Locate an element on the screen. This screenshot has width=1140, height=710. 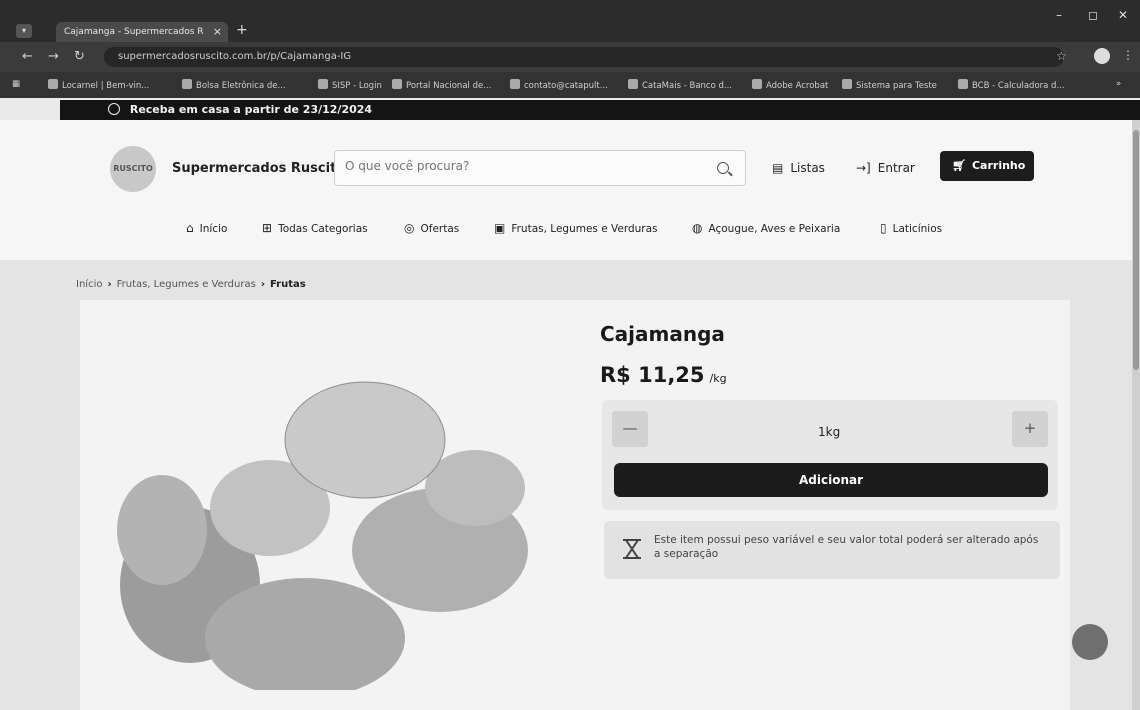
nav-ofertas: ◎ Ofertas is located at coordinates (431, 228).